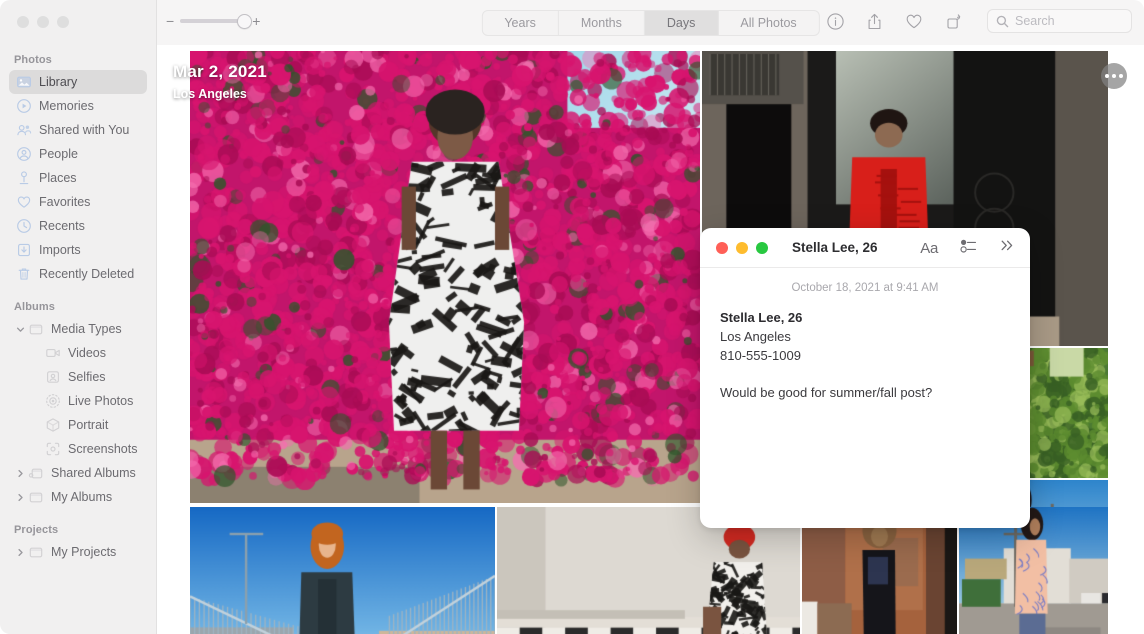  What do you see at coordinates (602, 23) in the screenshot?
I see `tab-months: Months` at bounding box center [602, 23].